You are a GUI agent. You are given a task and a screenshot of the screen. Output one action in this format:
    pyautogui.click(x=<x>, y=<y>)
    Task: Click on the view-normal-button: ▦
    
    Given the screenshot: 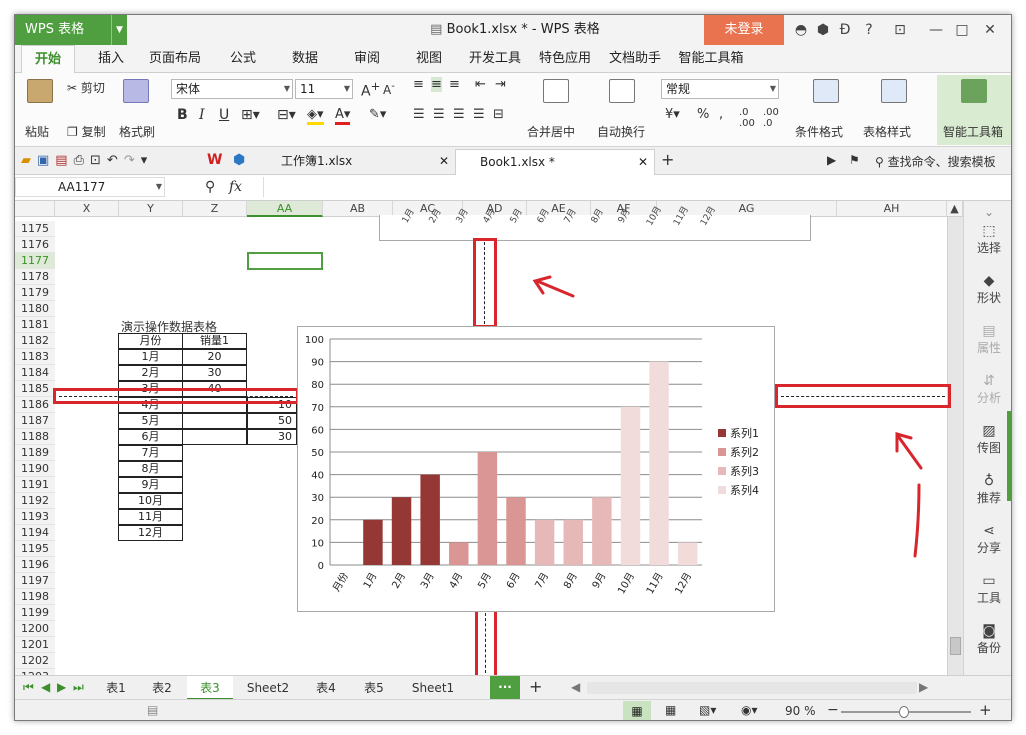 What is the action you would take?
    pyautogui.click(x=637, y=710)
    